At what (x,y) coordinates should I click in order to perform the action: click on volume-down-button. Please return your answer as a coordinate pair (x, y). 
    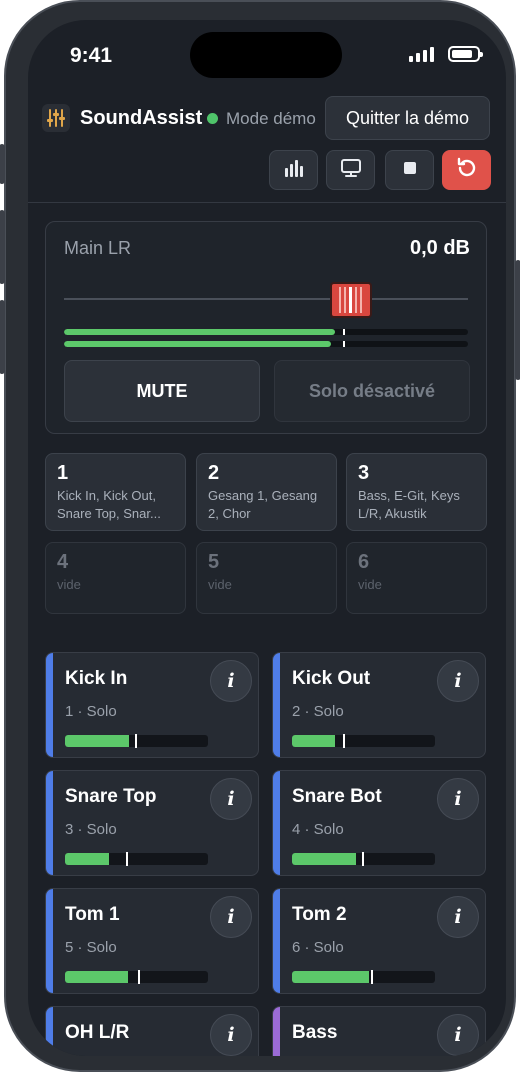
    Looking at the image, I should click on (2, 337).